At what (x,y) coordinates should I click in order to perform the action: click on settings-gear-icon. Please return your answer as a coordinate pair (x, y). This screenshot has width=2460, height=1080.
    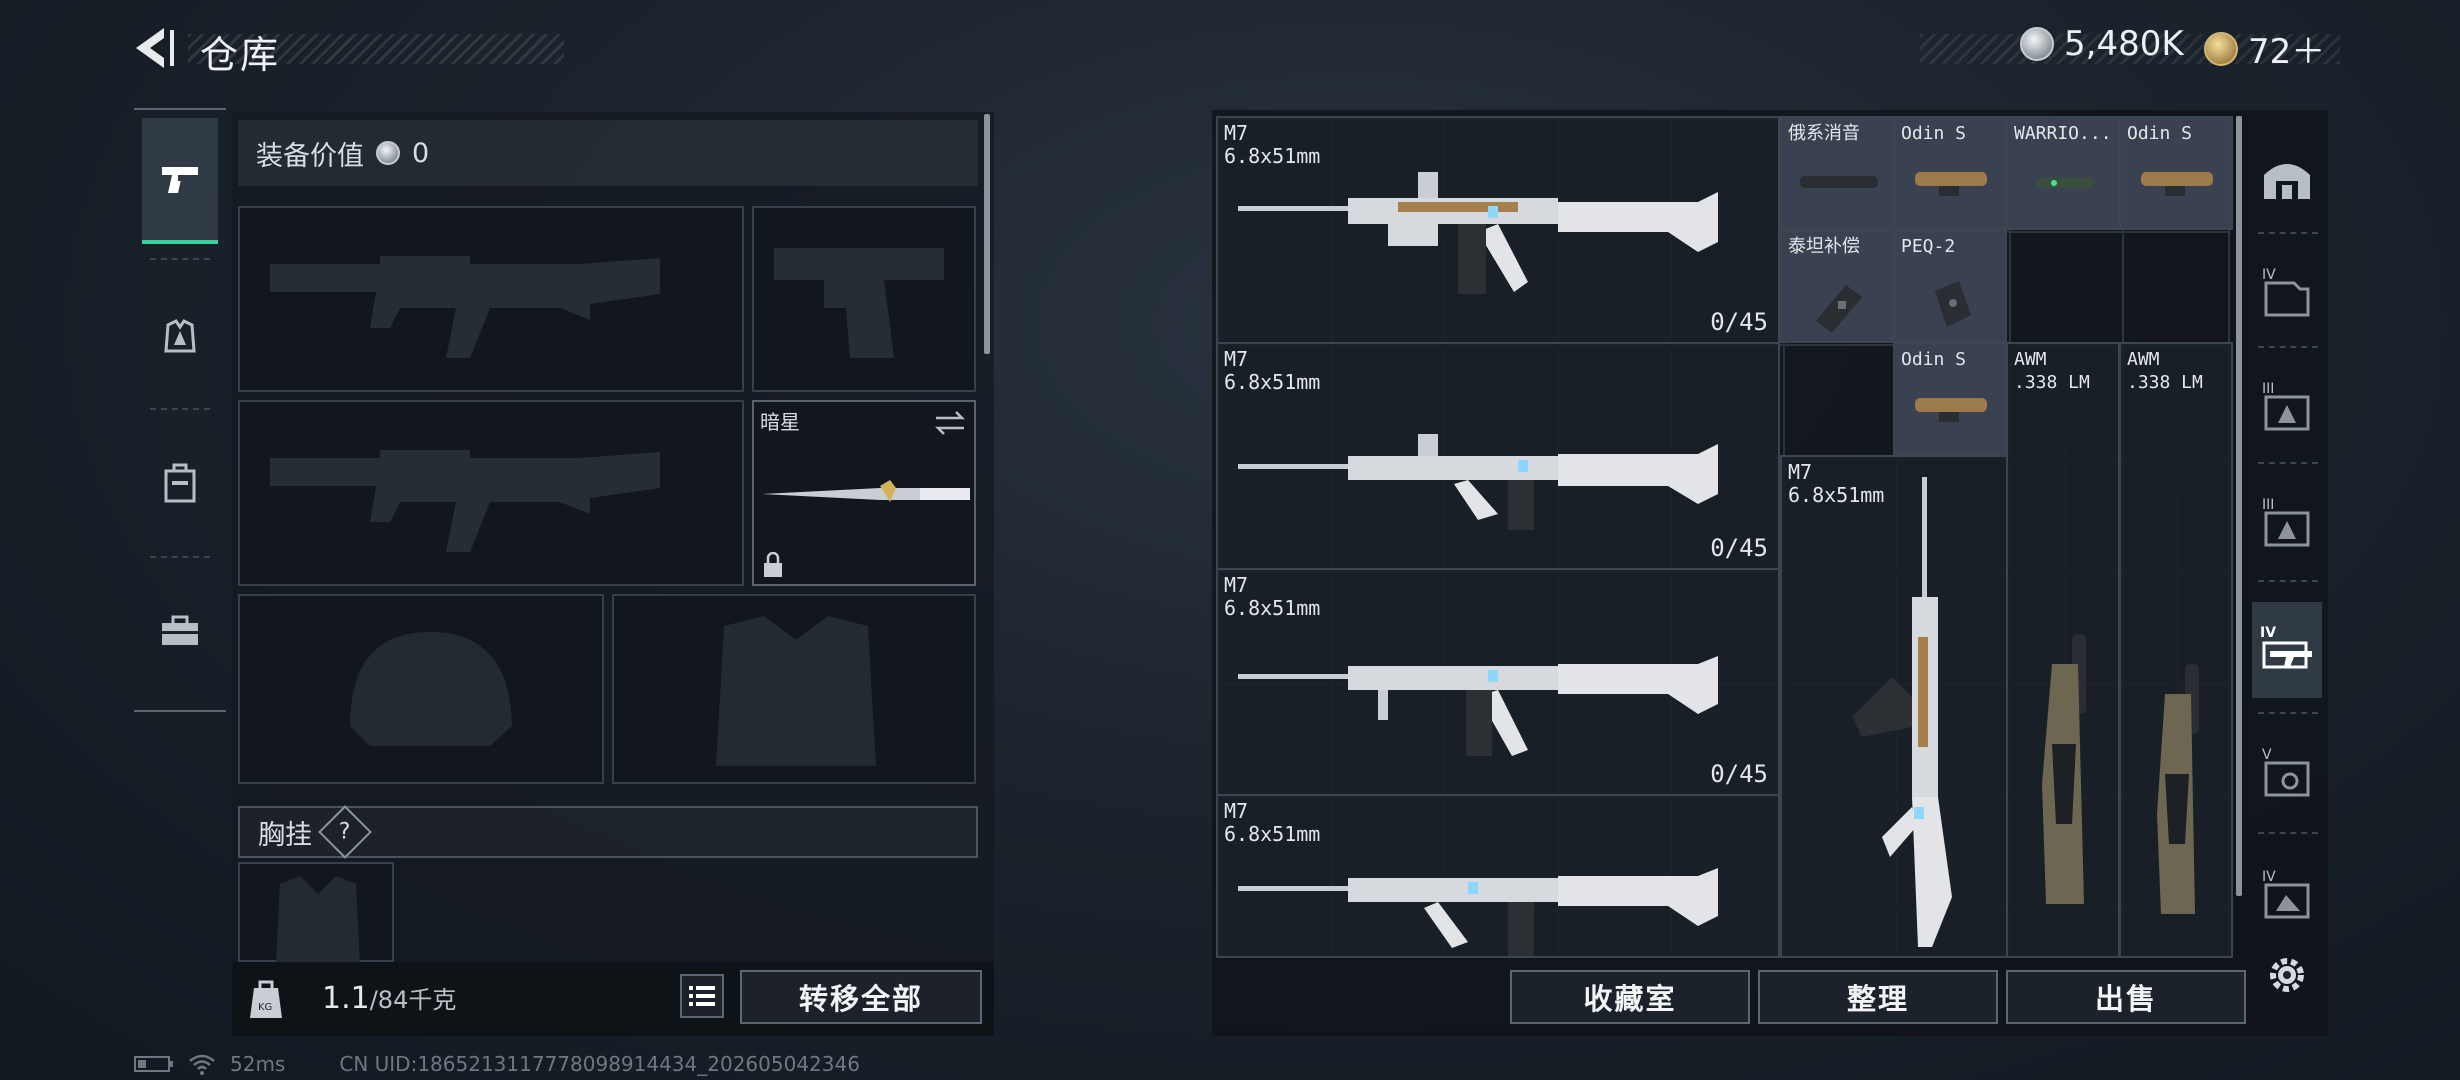
    Looking at the image, I should click on (2287, 975).